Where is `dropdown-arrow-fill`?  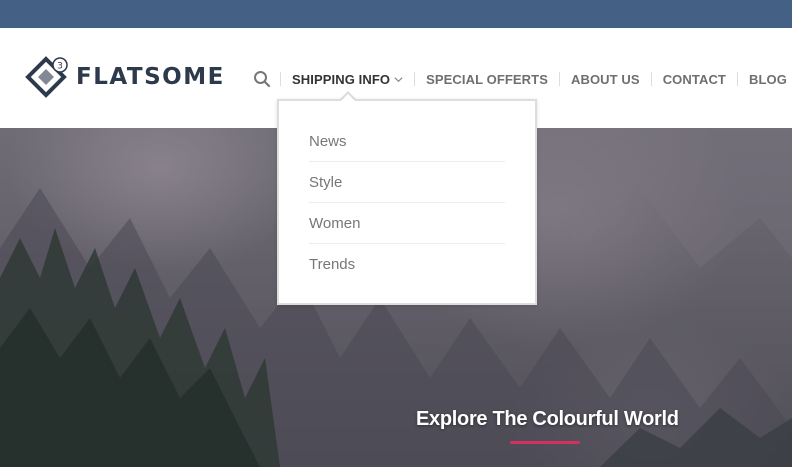
dropdown-arrow-fill is located at coordinates (348, 97).